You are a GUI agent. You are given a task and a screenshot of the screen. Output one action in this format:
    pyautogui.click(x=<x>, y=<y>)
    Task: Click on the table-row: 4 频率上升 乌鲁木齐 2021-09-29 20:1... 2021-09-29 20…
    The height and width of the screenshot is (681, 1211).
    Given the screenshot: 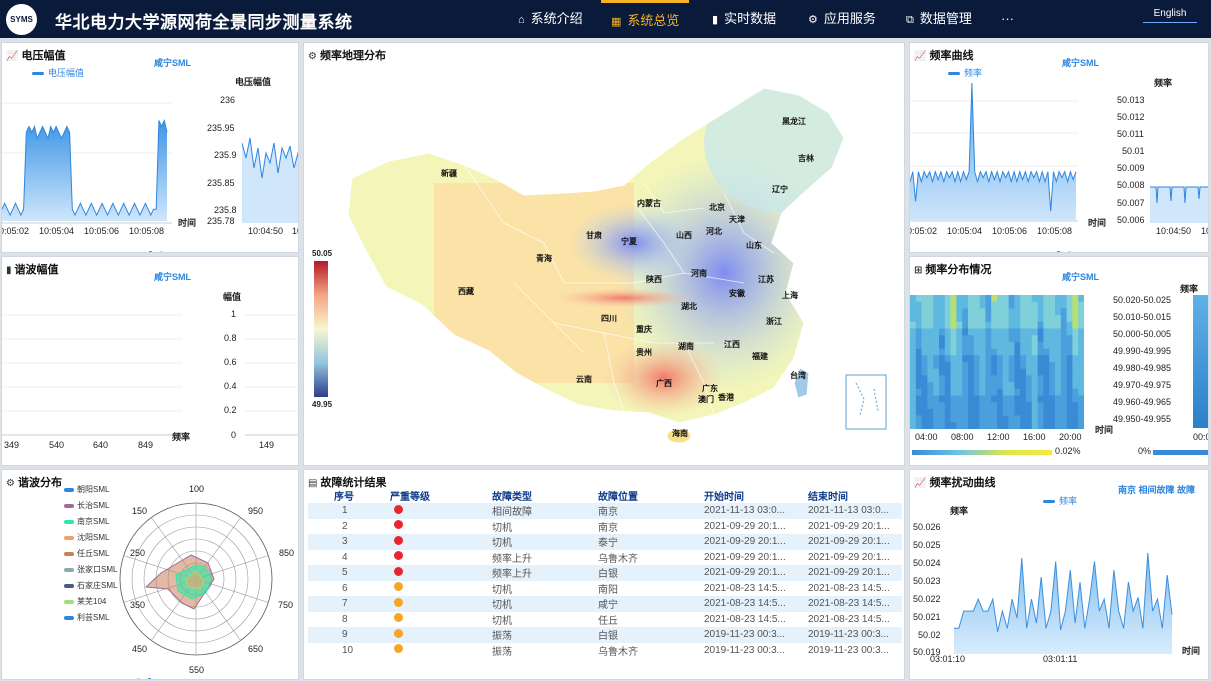 What is the action you would take?
    pyautogui.click(x=605, y=558)
    